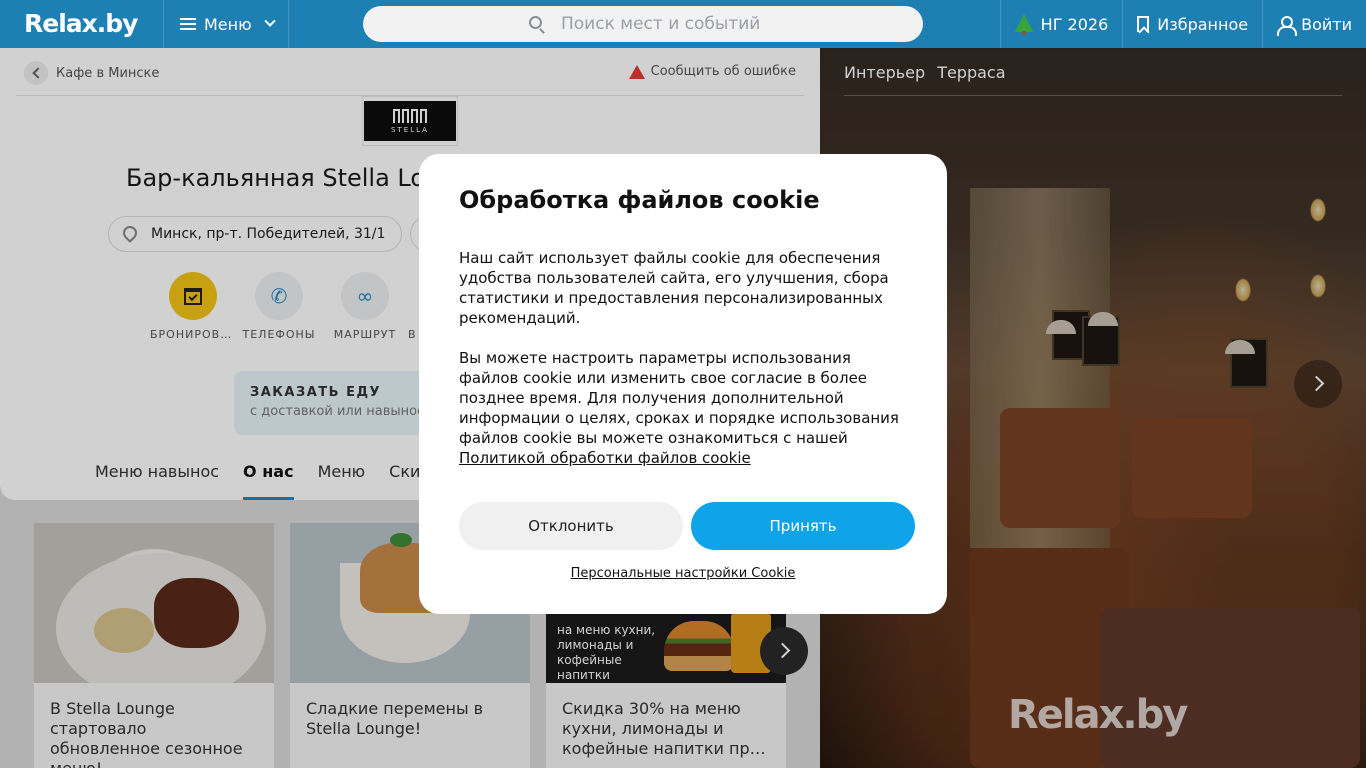 The width and height of the screenshot is (1366, 768). I want to click on accept-button: Принять, so click(803, 526).